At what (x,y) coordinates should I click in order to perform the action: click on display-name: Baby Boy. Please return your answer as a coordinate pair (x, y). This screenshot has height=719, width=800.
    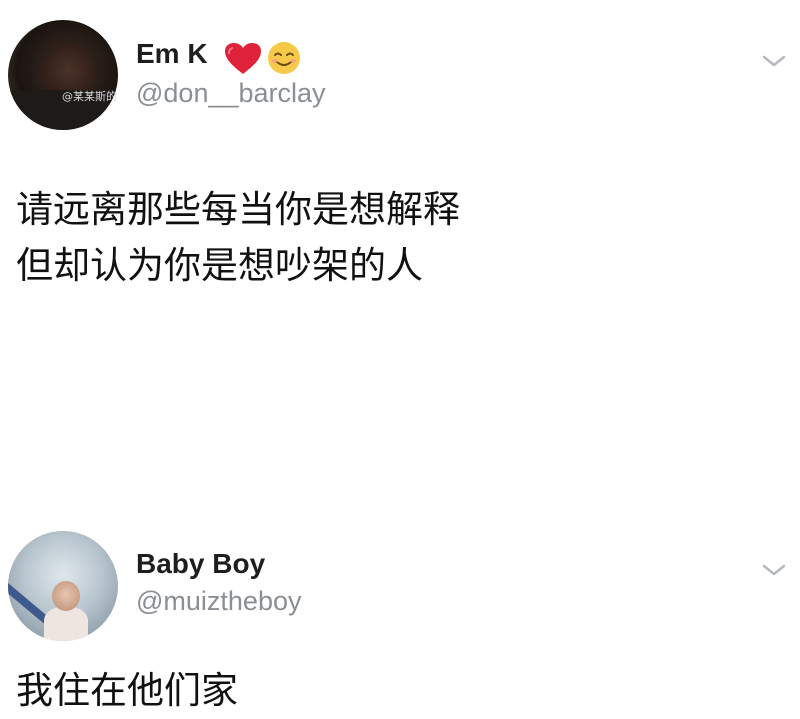
    Looking at the image, I should click on (200, 564).